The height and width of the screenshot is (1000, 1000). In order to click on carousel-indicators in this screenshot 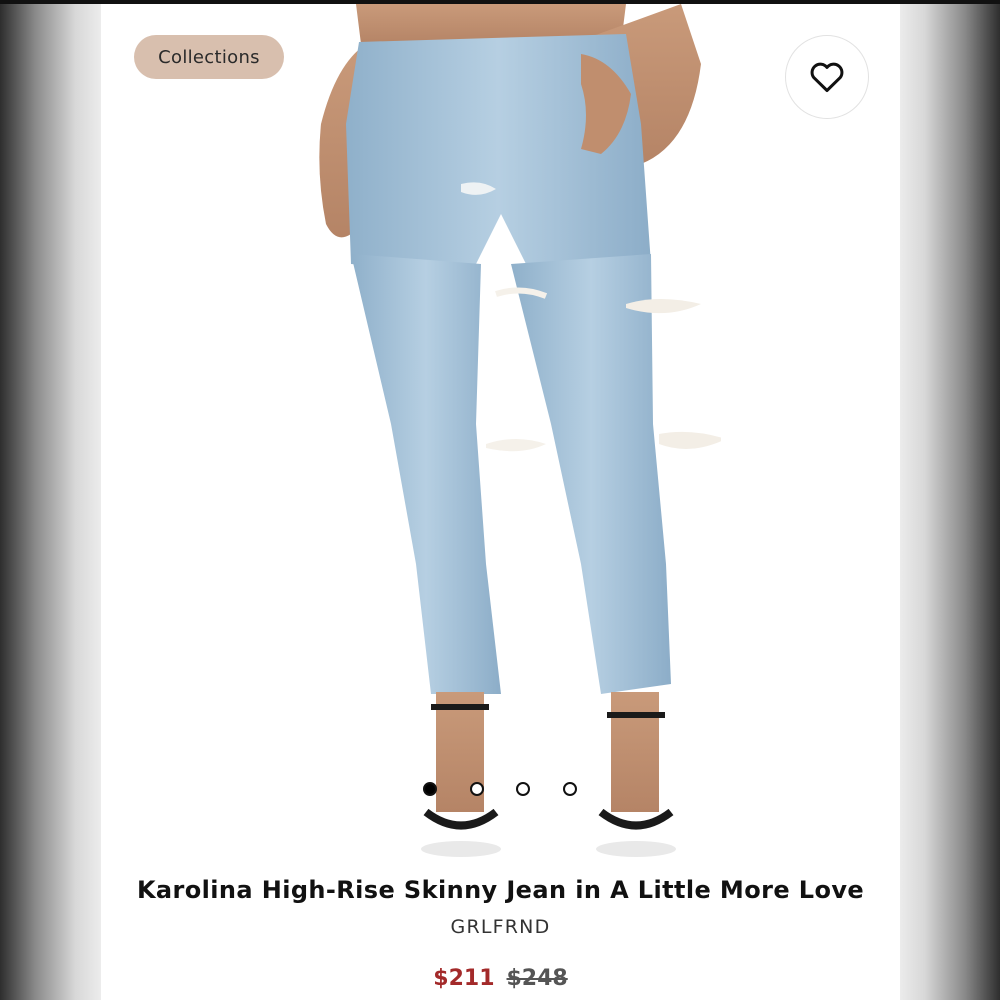, I will do `click(500, 793)`.